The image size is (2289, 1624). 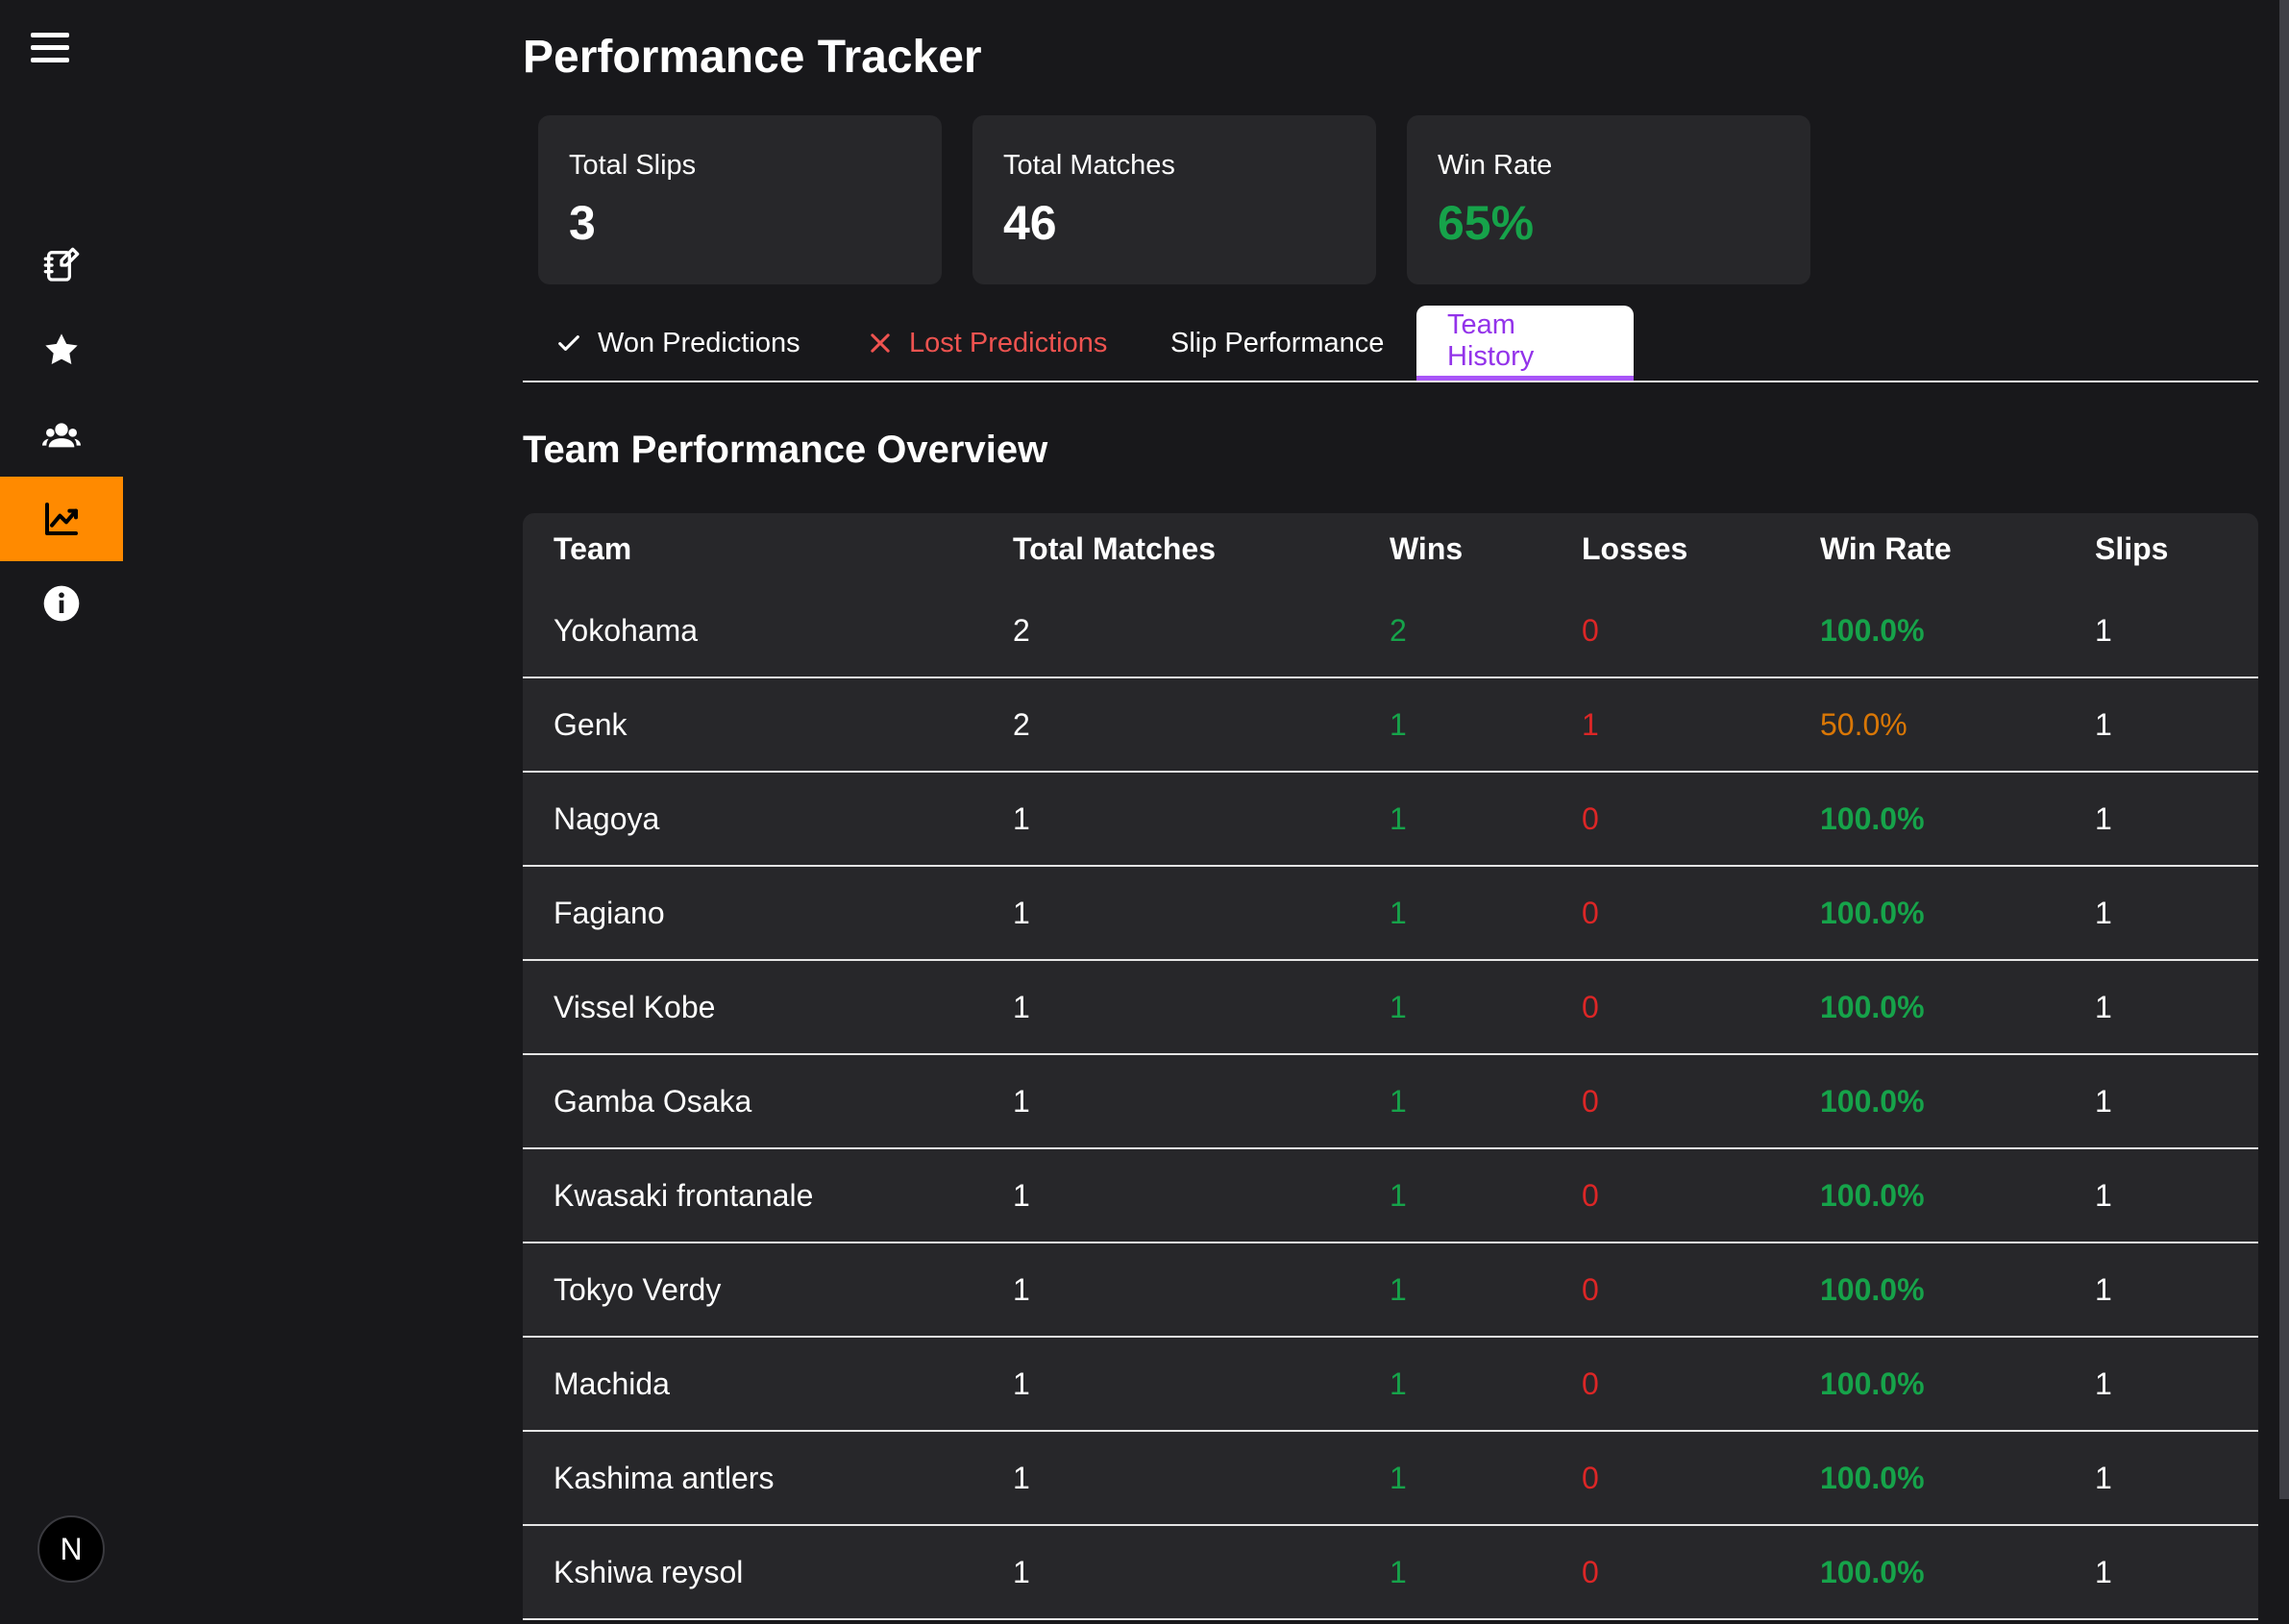 What do you see at coordinates (1009, 342) in the screenshot?
I see `tab-label: Lost Predictions` at bounding box center [1009, 342].